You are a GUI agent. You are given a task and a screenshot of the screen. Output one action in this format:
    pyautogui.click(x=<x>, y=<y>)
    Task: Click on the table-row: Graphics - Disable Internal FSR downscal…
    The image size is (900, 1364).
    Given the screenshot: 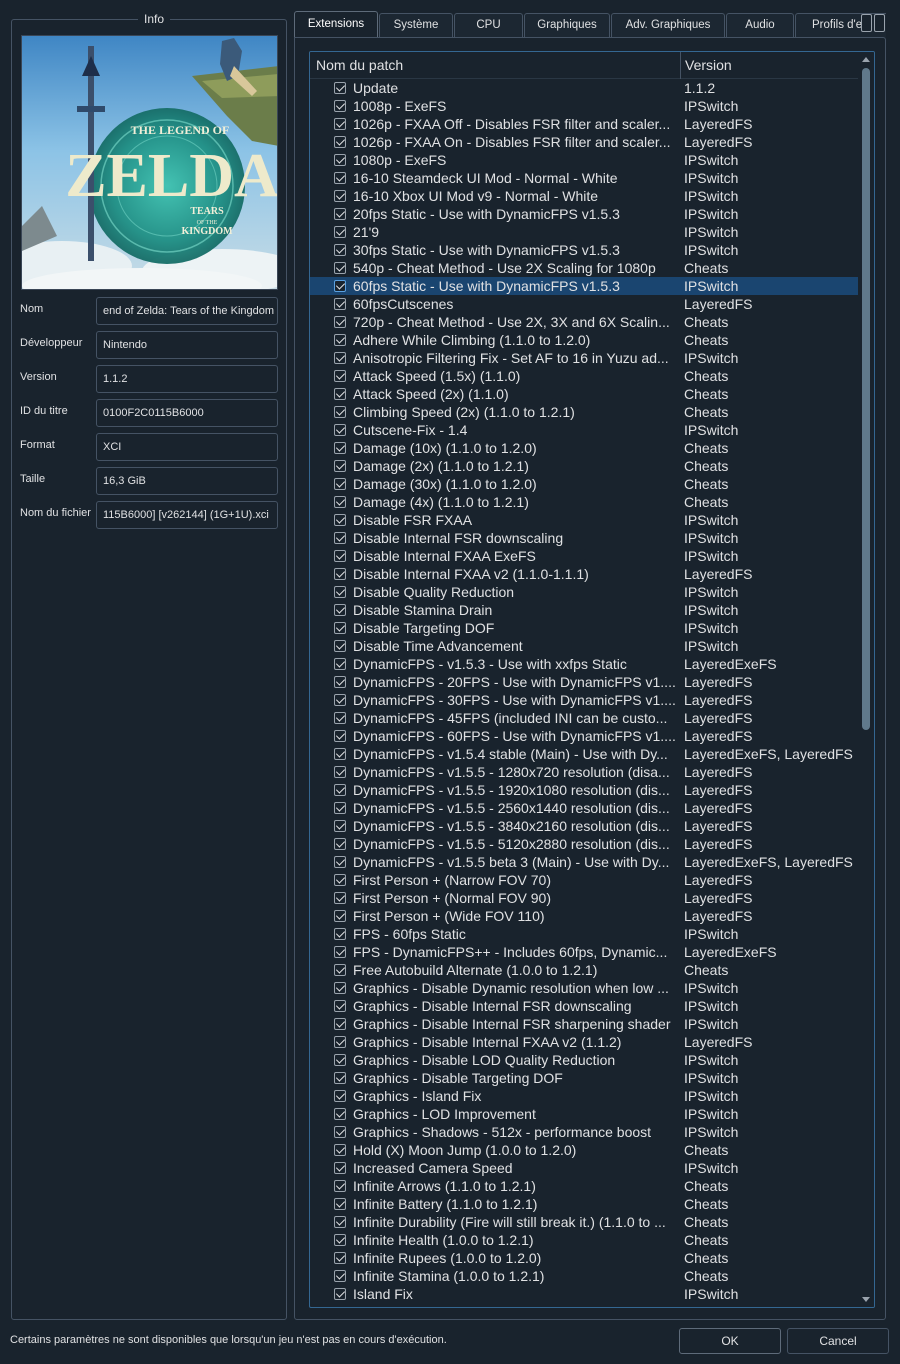 What is the action you would take?
    pyautogui.click(x=584, y=1006)
    